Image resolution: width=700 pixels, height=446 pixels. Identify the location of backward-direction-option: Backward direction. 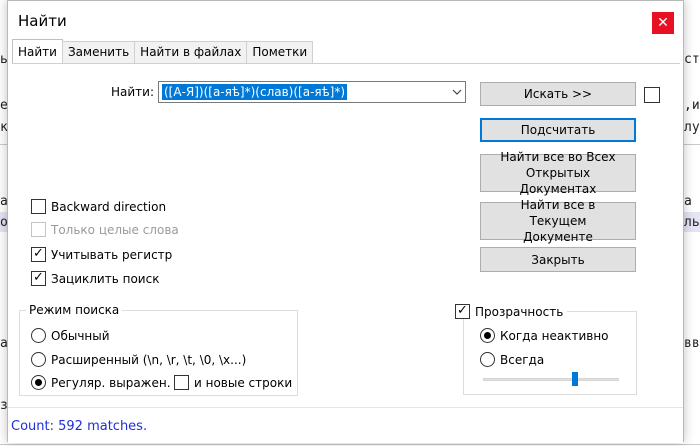
(98, 206).